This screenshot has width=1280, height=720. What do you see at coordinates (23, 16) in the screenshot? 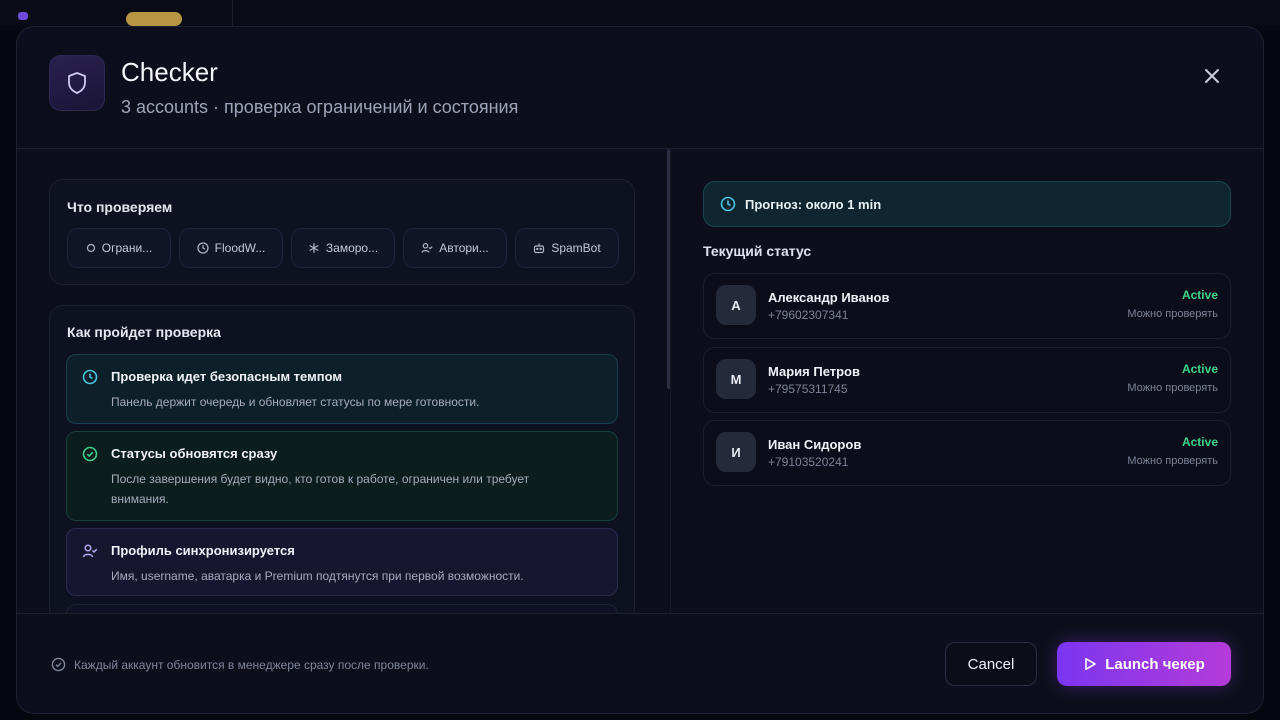
I see `app-logo-icon` at bounding box center [23, 16].